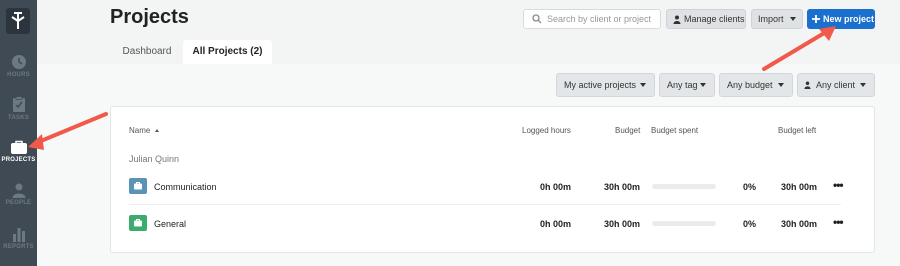 The width and height of the screenshot is (900, 266). I want to click on search-icon, so click(537, 19).